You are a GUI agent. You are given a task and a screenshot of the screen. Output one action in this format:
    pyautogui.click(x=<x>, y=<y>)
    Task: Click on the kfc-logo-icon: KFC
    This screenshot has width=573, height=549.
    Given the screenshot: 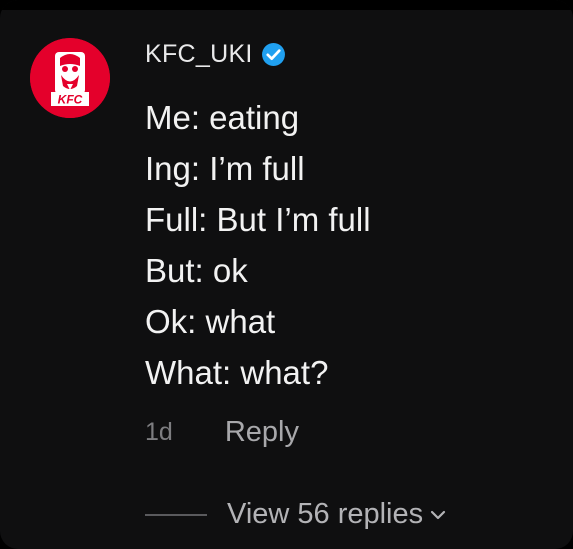 What is the action you would take?
    pyautogui.click(x=70, y=78)
    